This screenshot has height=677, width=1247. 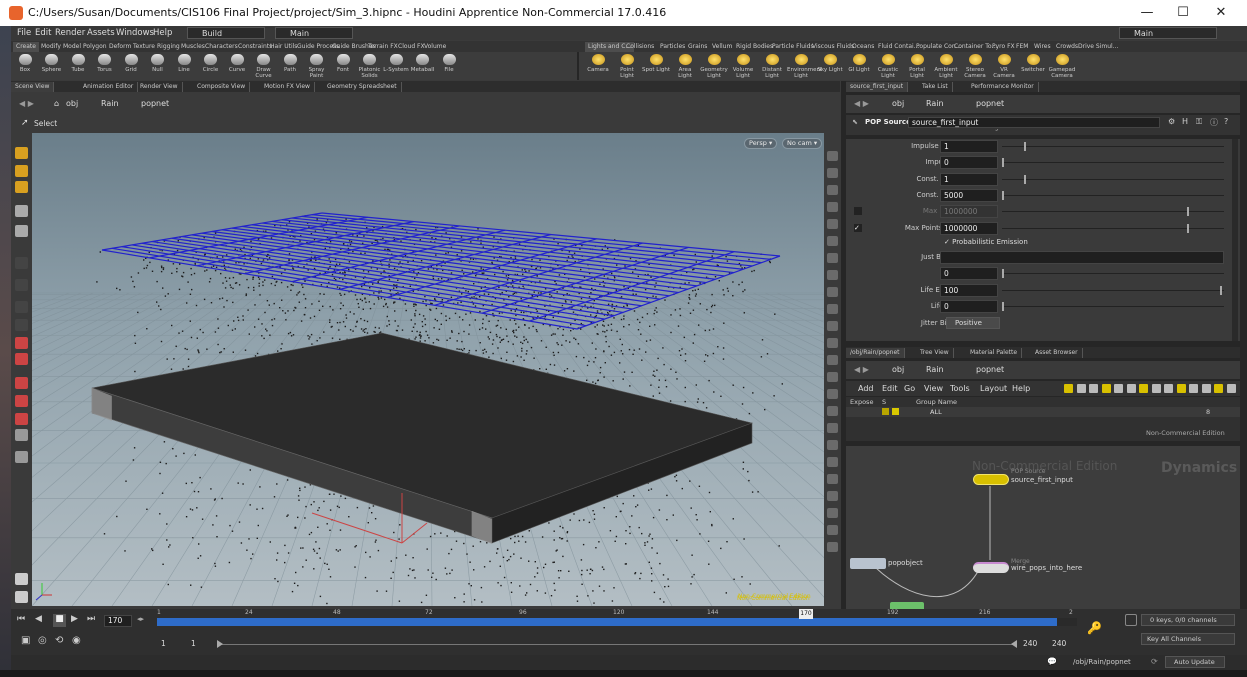 I want to click on target-icon: ◉, so click(x=76, y=640).